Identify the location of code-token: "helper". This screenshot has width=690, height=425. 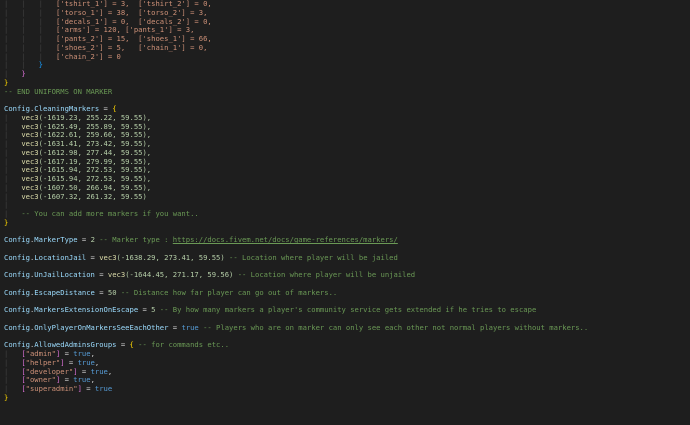
(43, 362).